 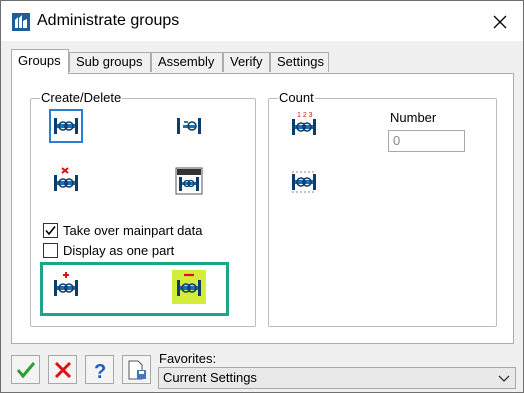 I want to click on take-over-mainpart-checkbox: Take over mainpart data, so click(x=122, y=230).